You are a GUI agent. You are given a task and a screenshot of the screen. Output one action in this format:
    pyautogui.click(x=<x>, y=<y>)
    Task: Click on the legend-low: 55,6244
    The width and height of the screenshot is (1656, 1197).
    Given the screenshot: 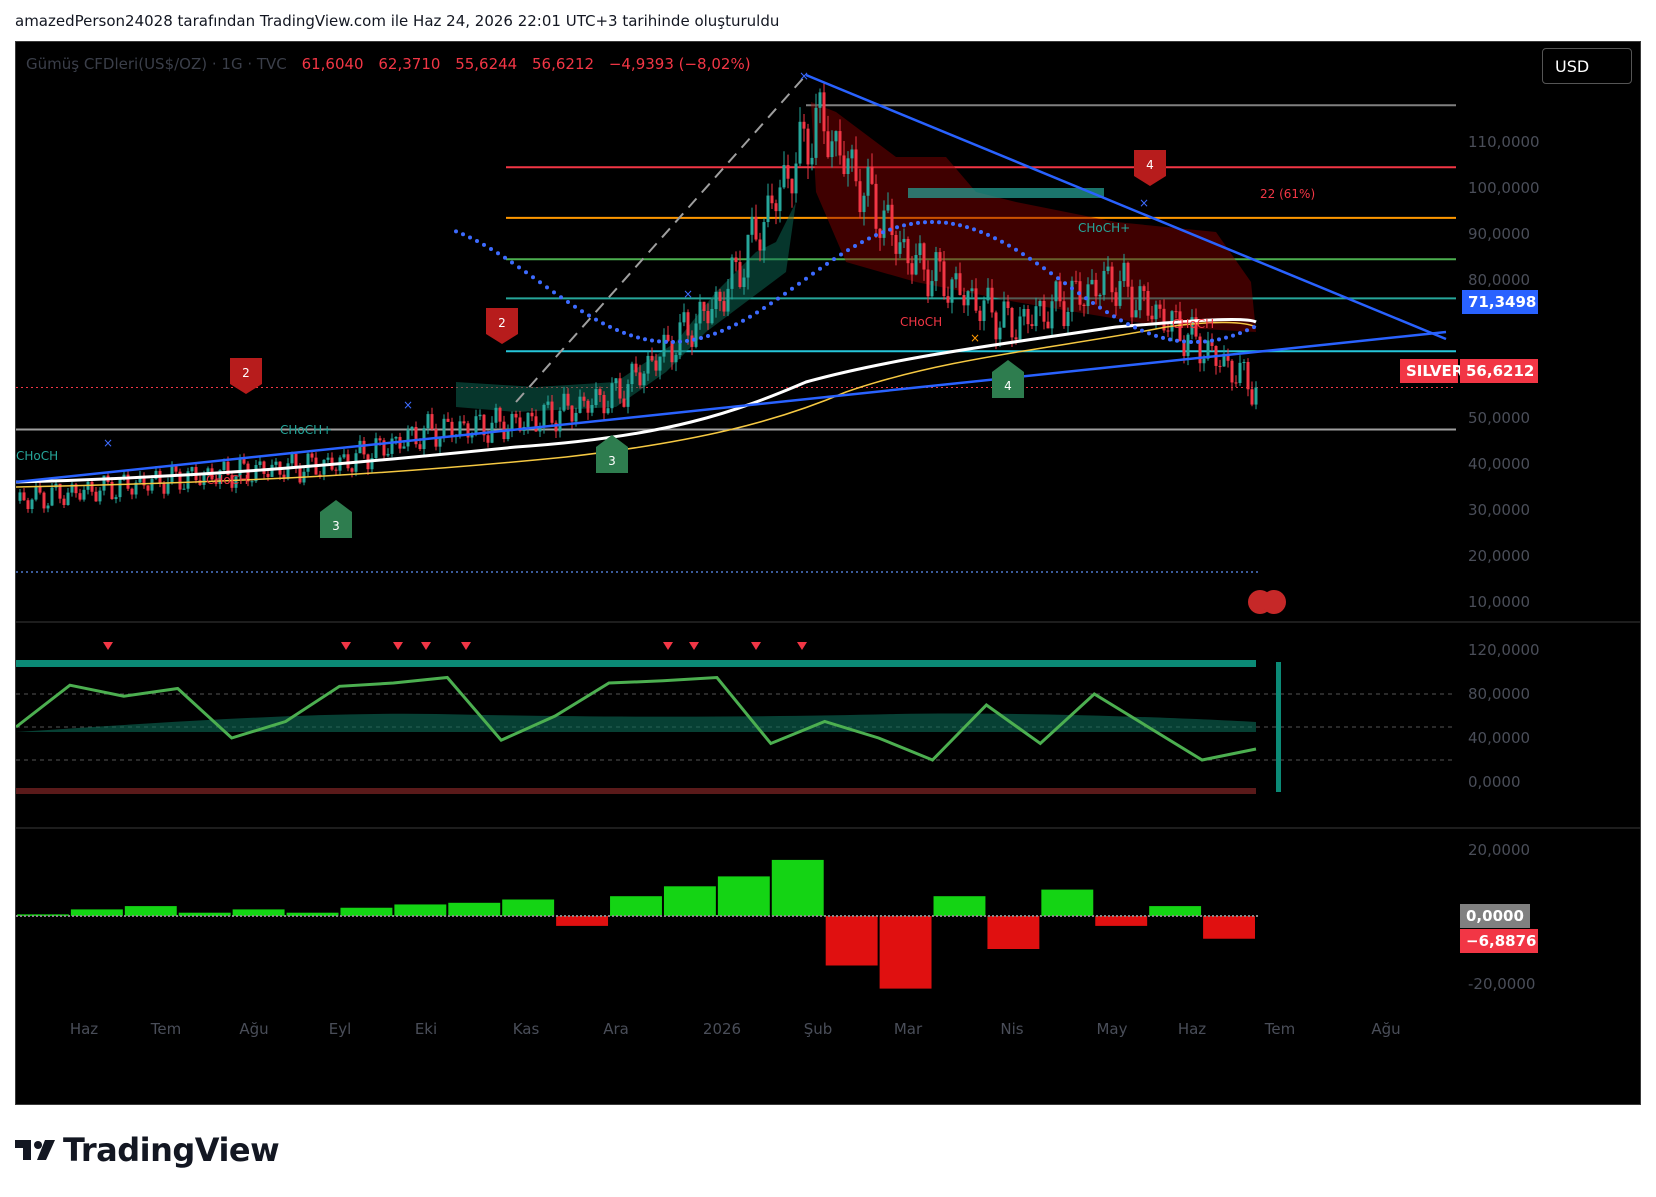 What is the action you would take?
    pyautogui.click(x=486, y=64)
    